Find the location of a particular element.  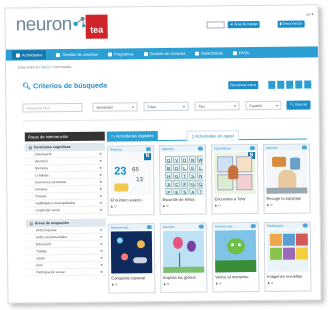

modality-select: Modalidad ▼ is located at coordinates (115, 107).